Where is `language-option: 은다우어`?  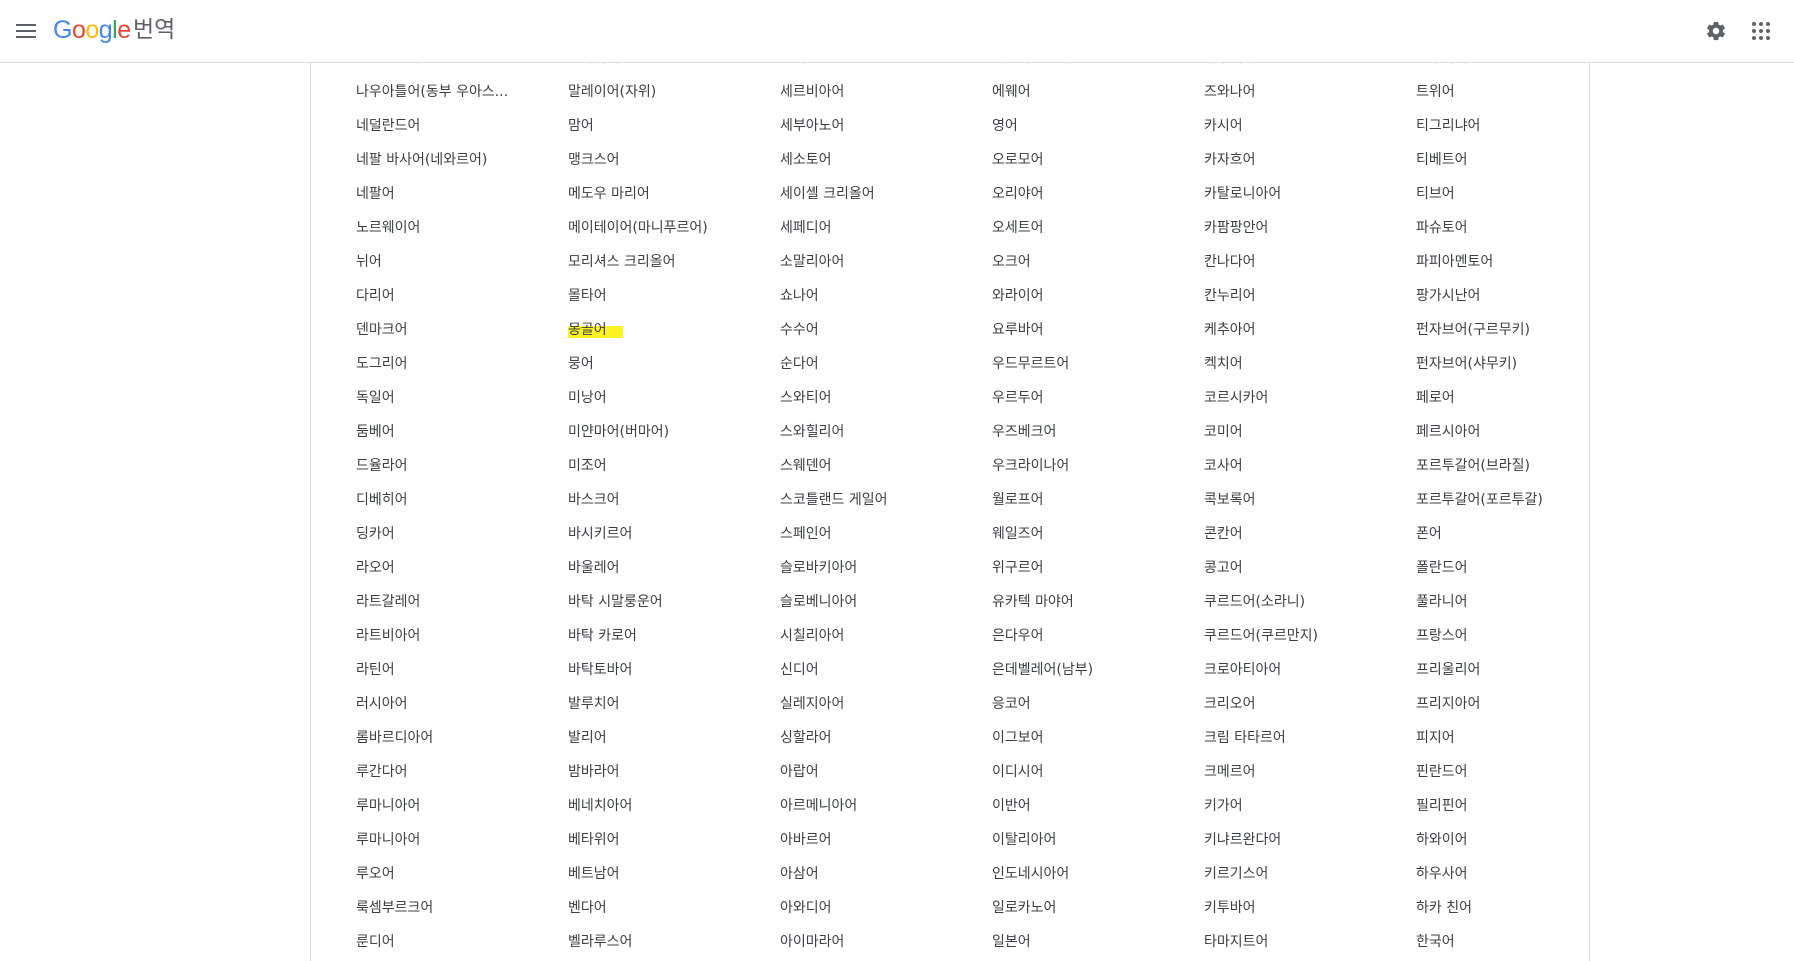
language-option: 은다우어 is located at coordinates (1089, 636).